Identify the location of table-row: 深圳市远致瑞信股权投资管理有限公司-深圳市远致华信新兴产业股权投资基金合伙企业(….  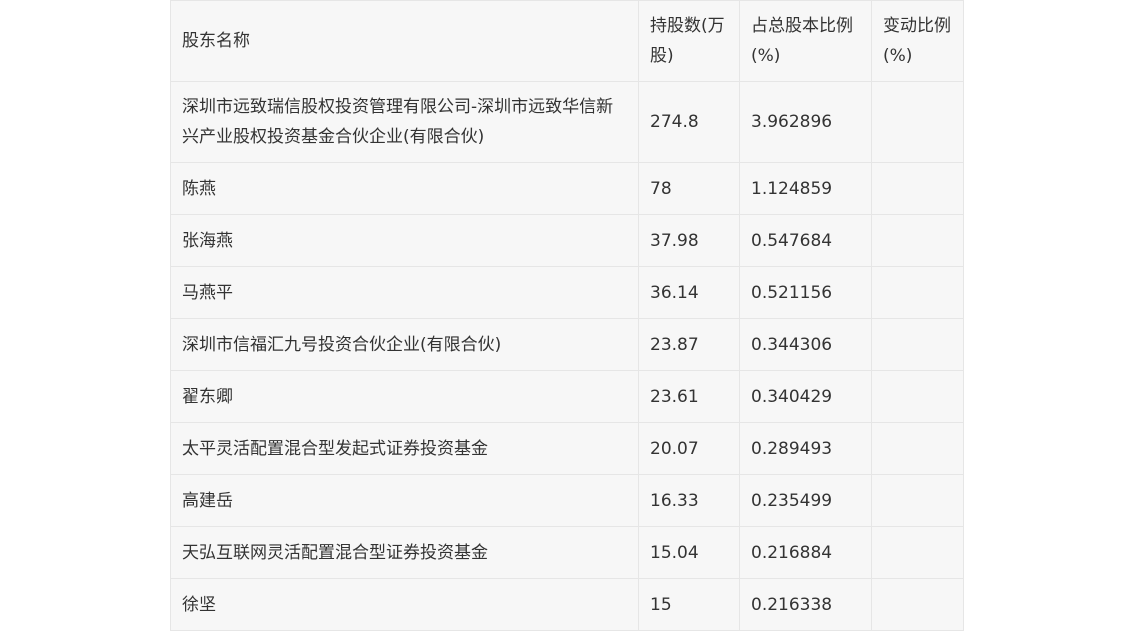
(567, 122).